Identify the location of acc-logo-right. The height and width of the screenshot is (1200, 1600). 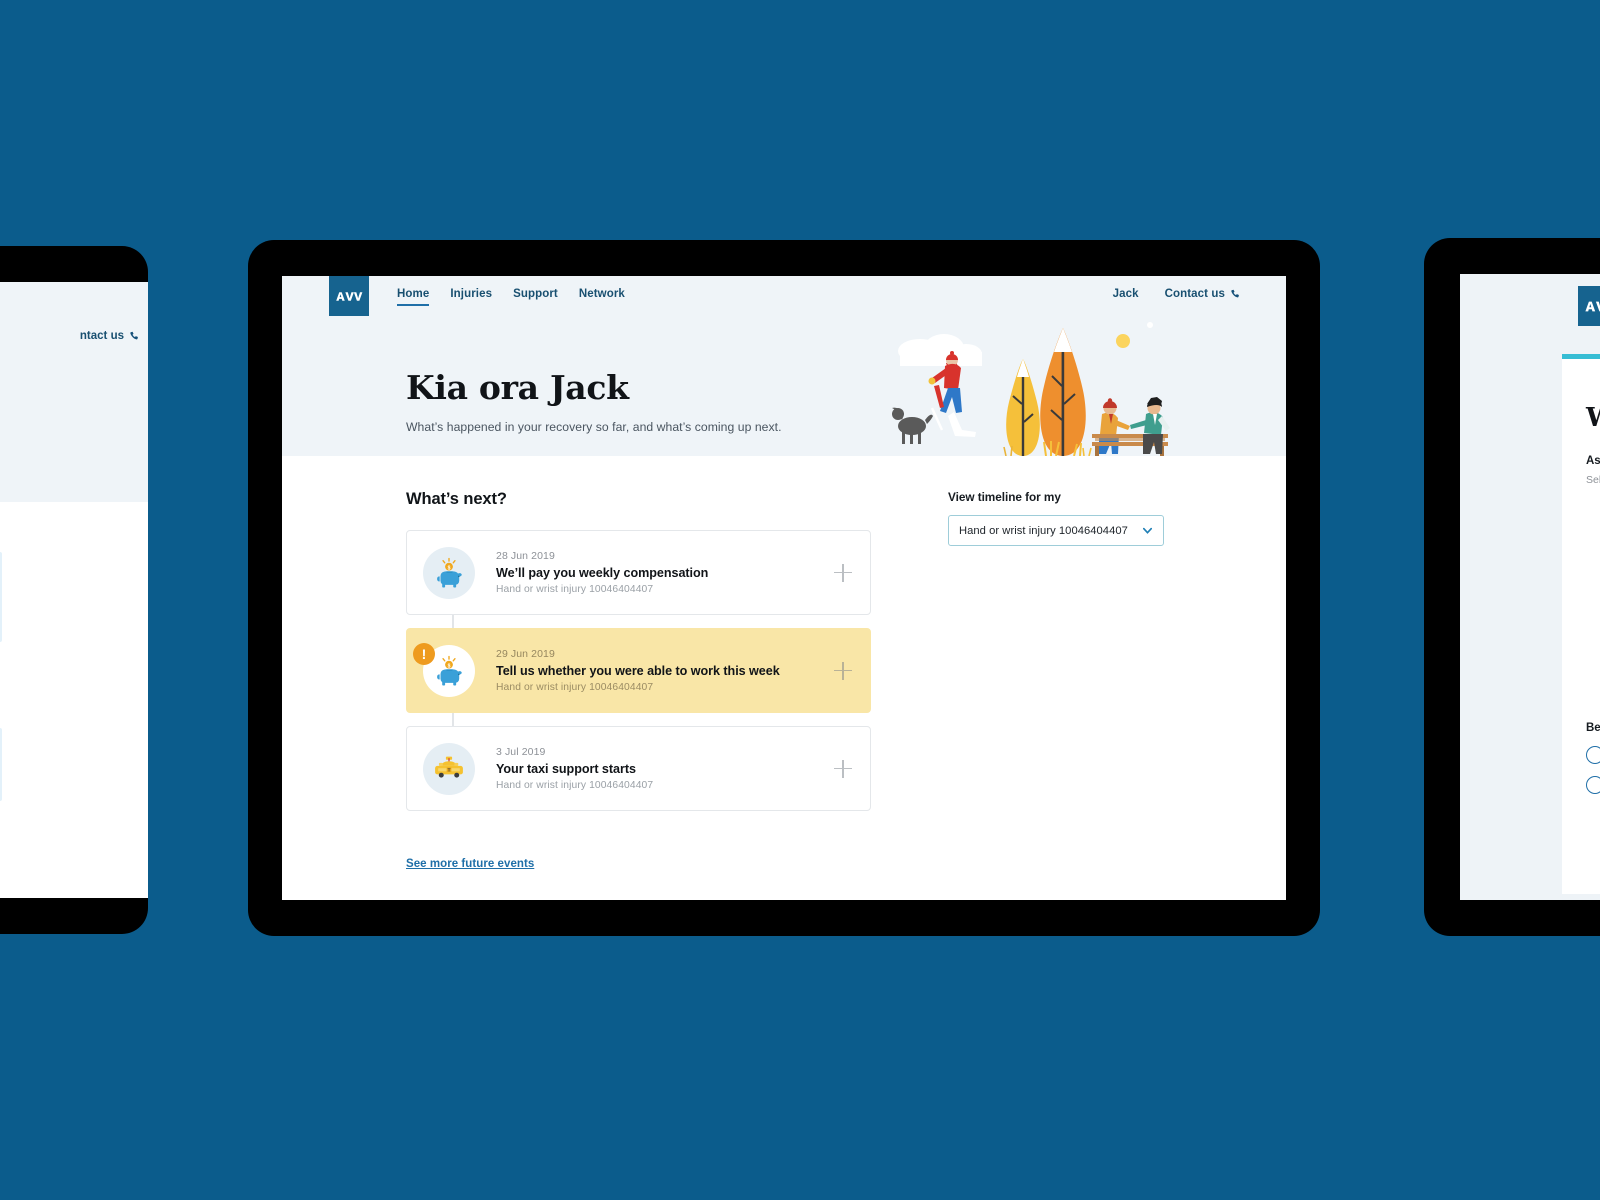
(1589, 306).